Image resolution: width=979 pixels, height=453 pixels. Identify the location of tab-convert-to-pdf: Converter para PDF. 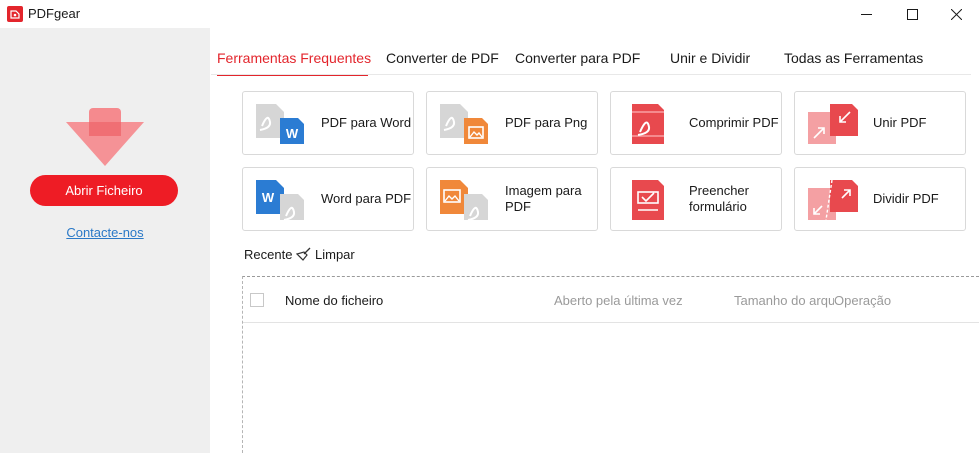
(577, 58).